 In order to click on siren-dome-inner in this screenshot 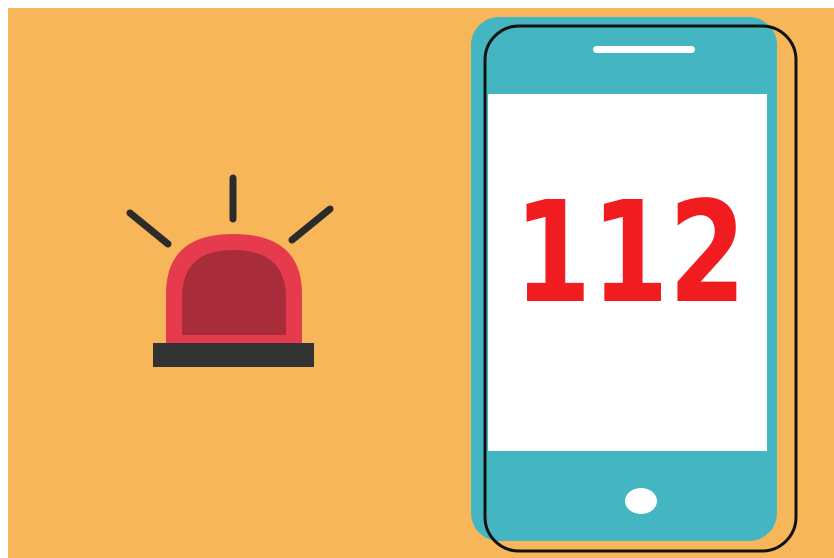, I will do `click(234, 292)`.